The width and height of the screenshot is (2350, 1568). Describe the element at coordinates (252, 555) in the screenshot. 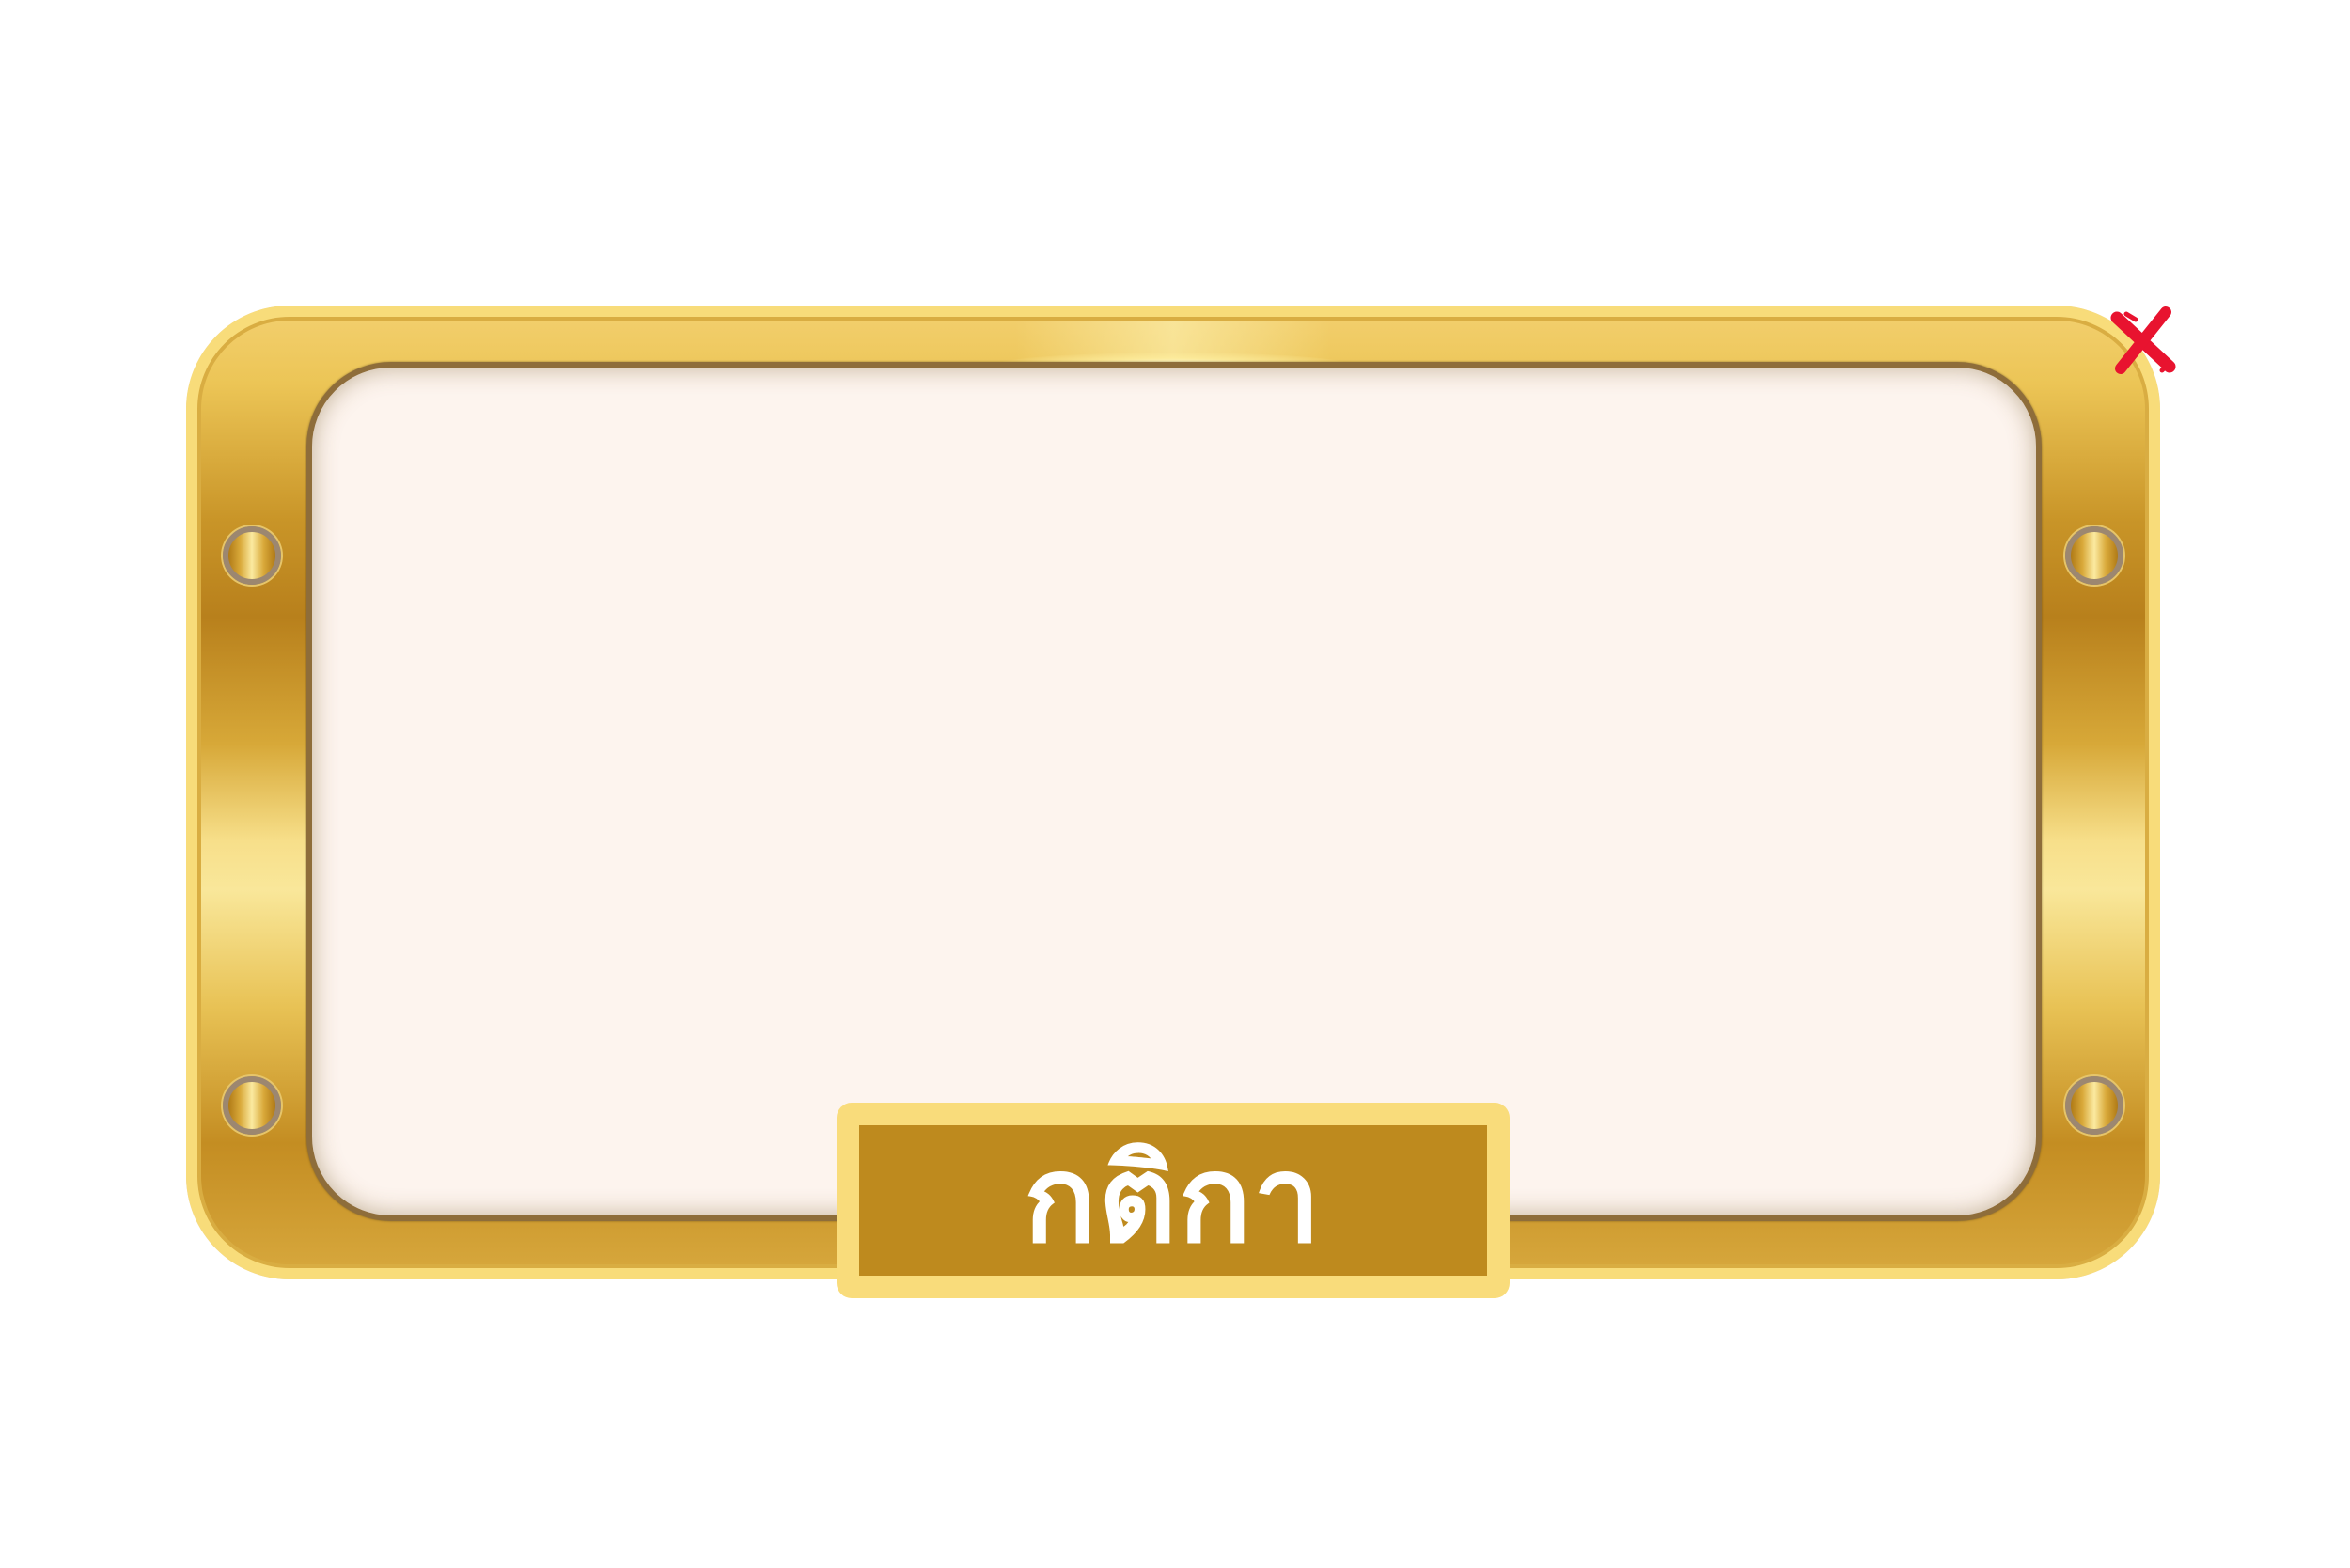

I see `rivet-top-left` at that location.